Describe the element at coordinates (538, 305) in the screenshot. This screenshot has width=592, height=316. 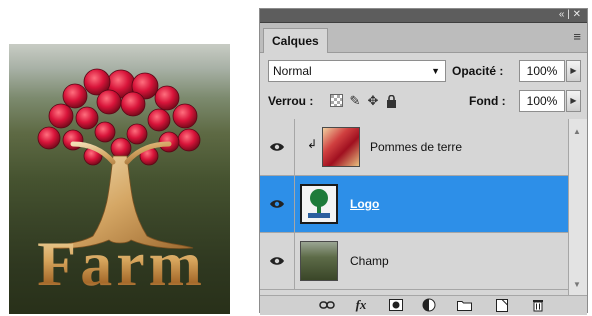
I see `trash-icon` at that location.